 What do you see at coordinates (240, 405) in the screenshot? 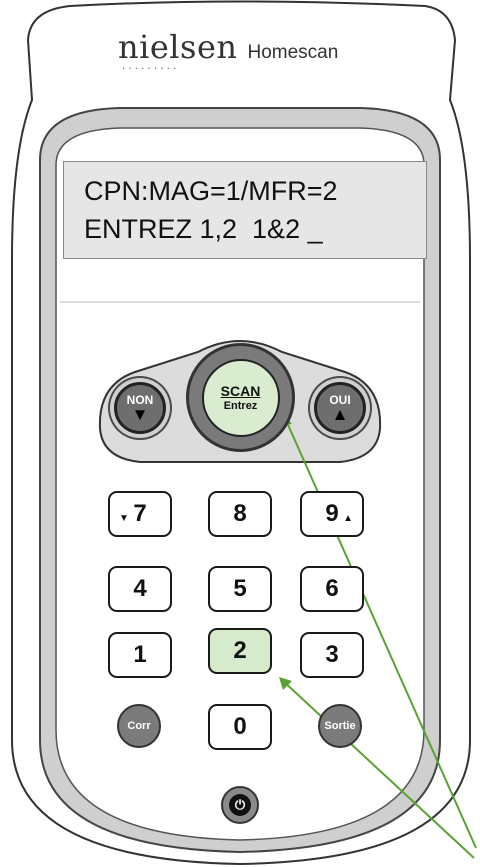
I see `scan-button-sublabel: Entrez` at bounding box center [240, 405].